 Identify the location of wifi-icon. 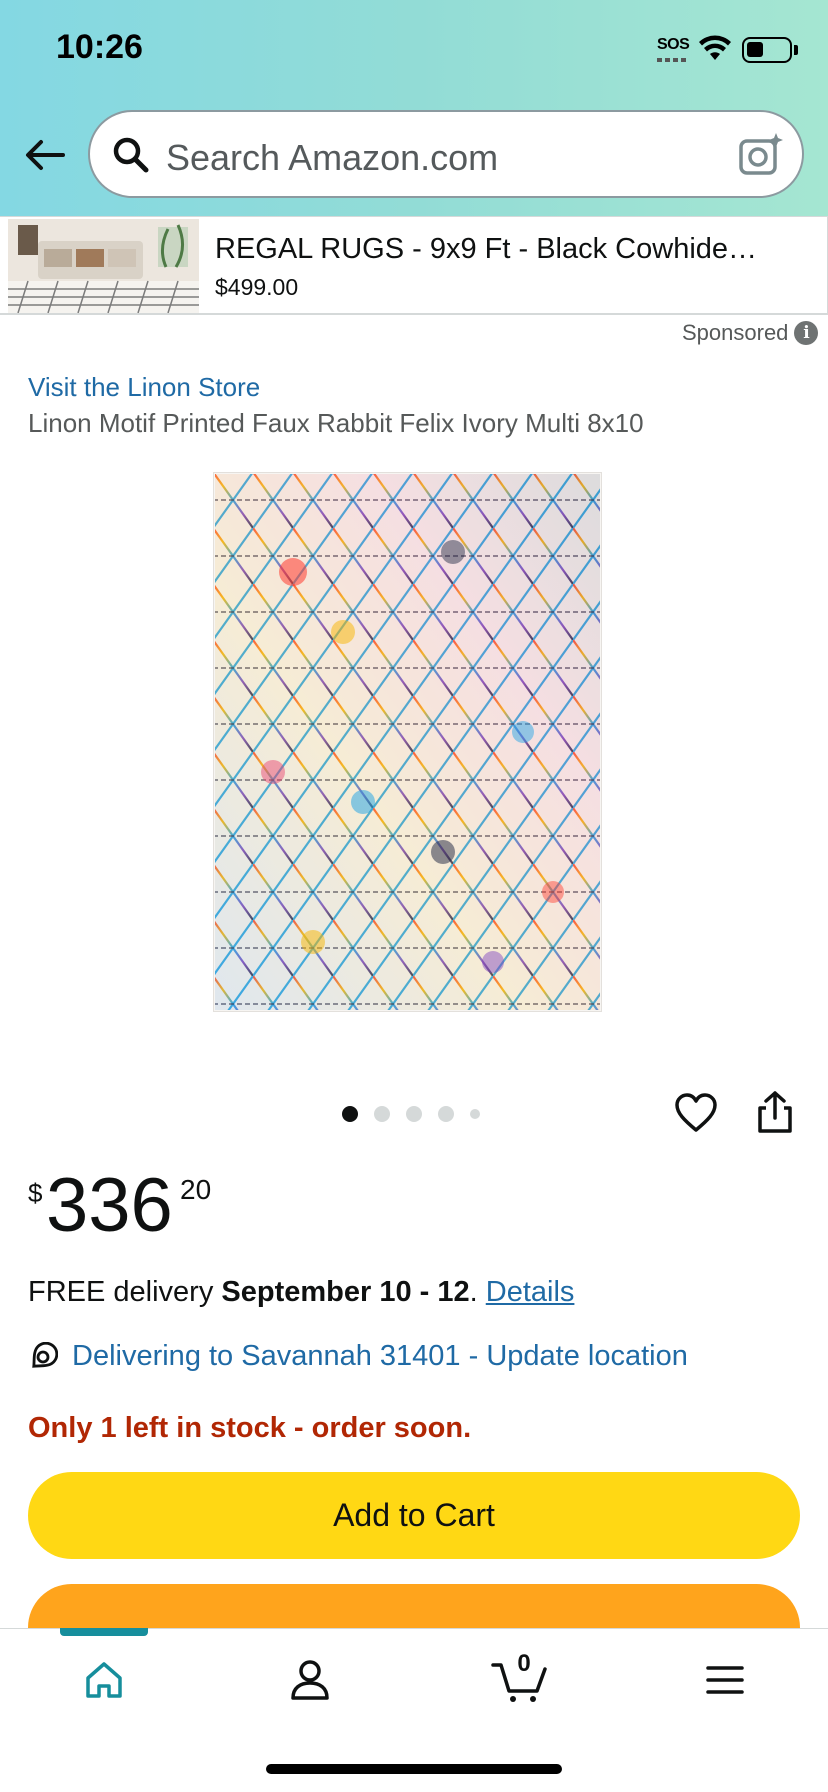
(715, 47).